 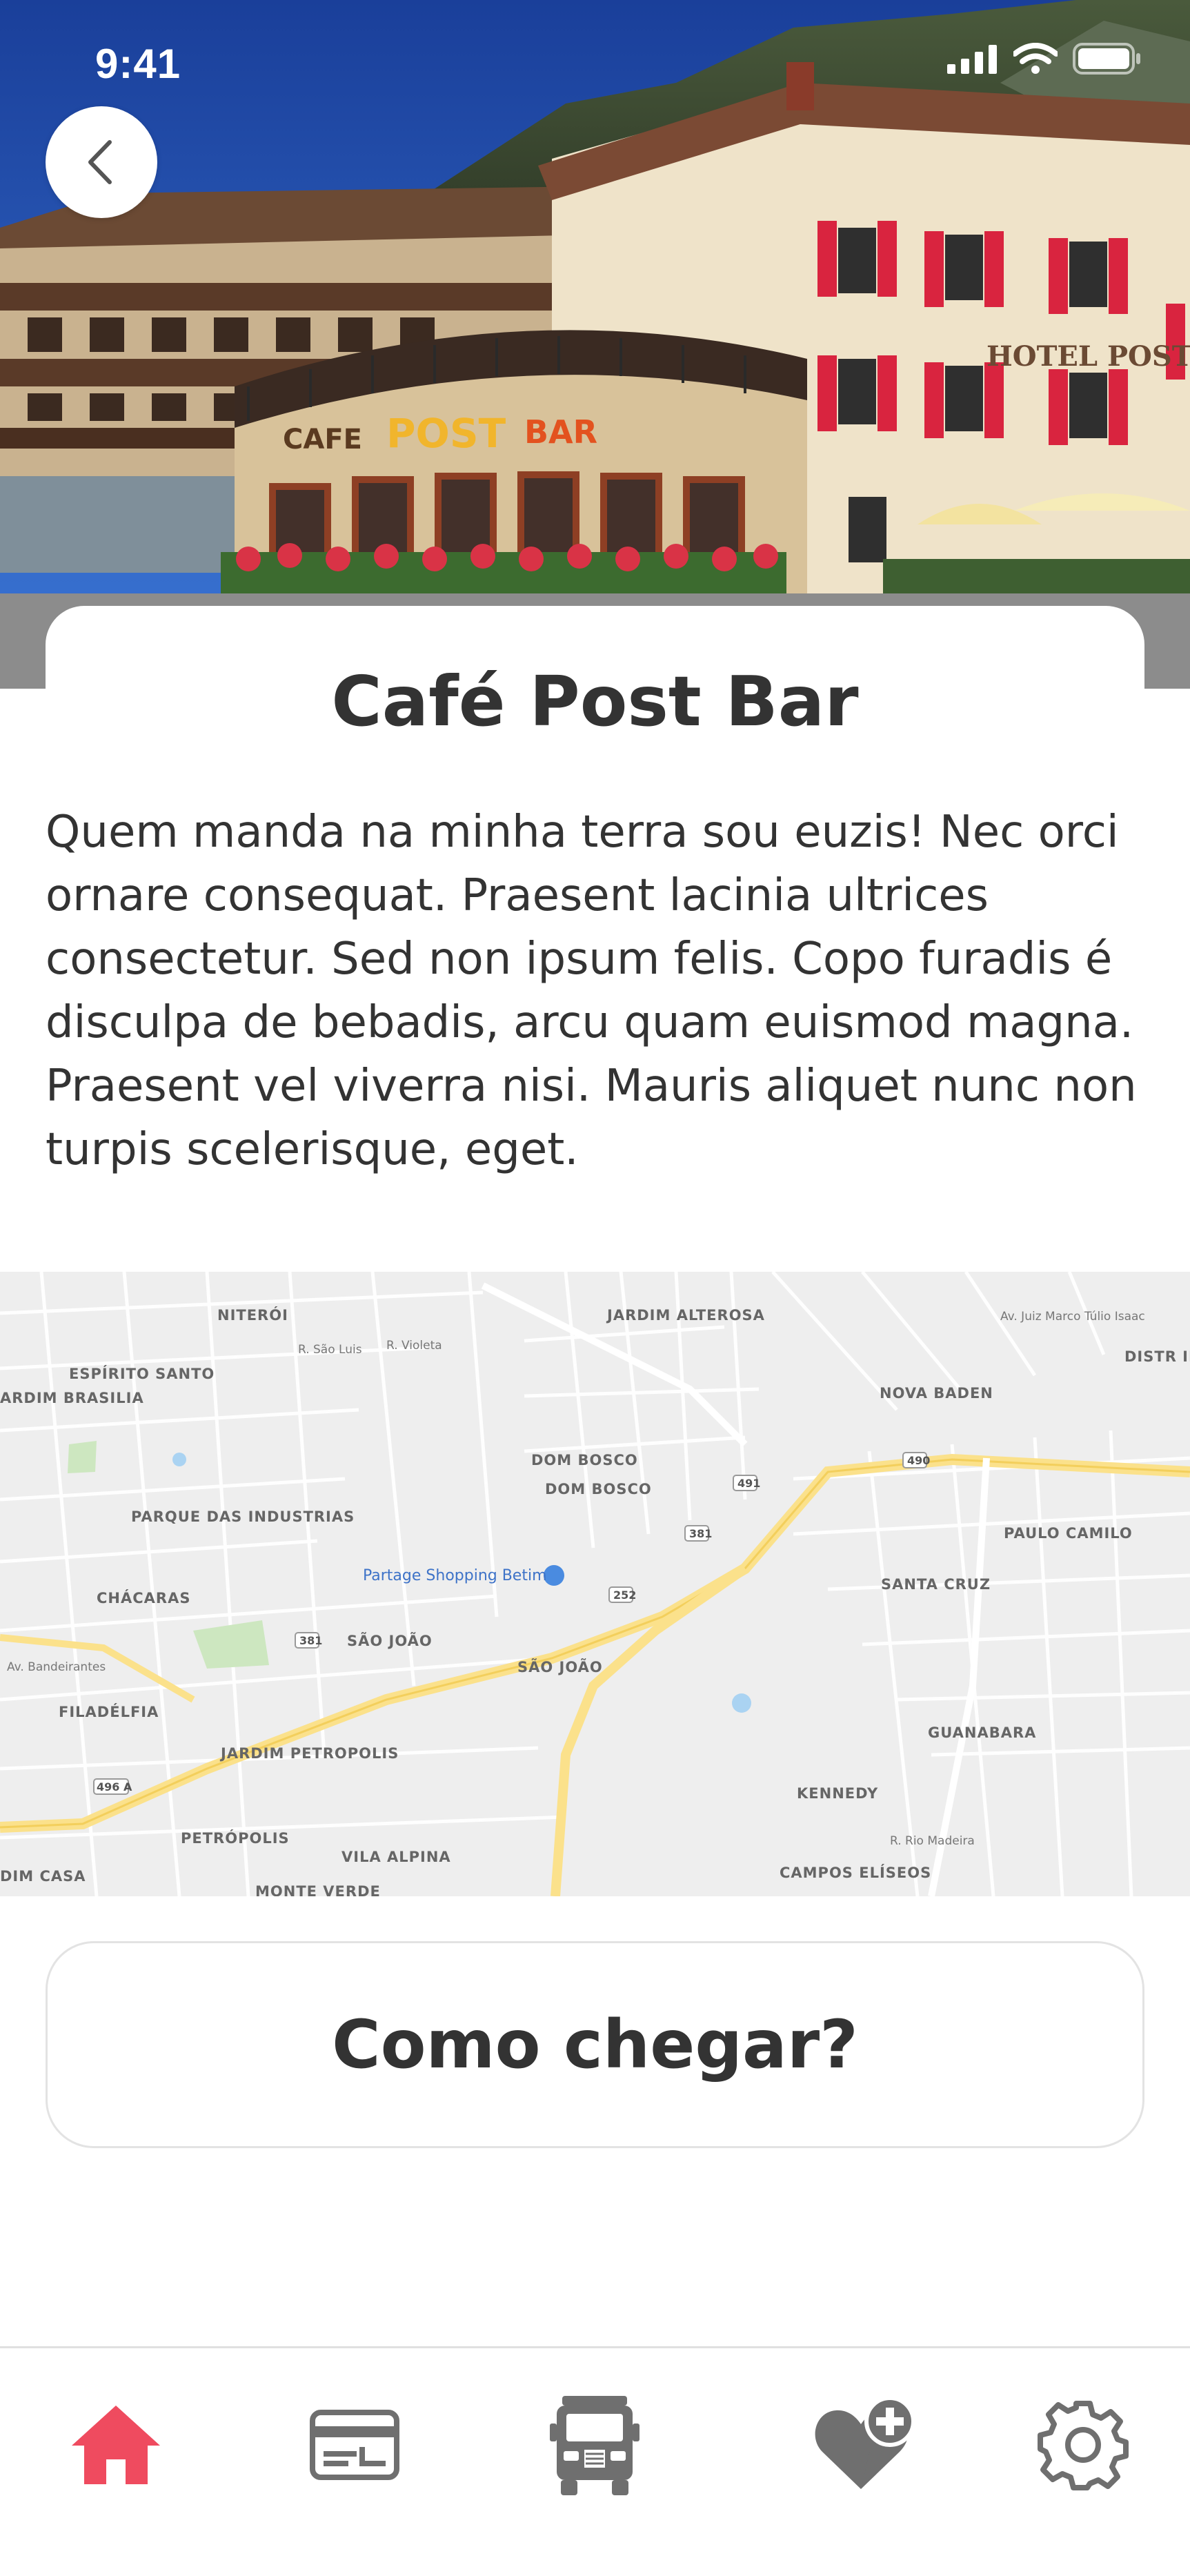 I want to click on street-label: Av. Bandeirantes, so click(x=56, y=1667).